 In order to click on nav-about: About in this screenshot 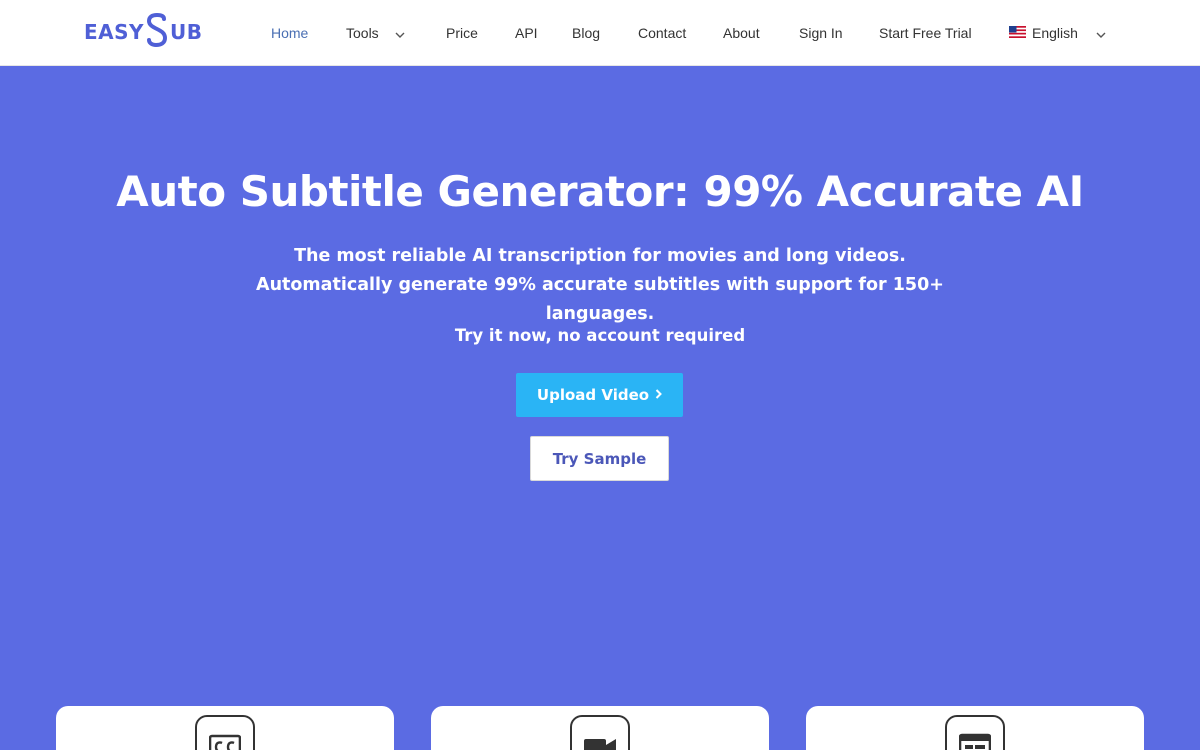, I will do `click(741, 33)`.